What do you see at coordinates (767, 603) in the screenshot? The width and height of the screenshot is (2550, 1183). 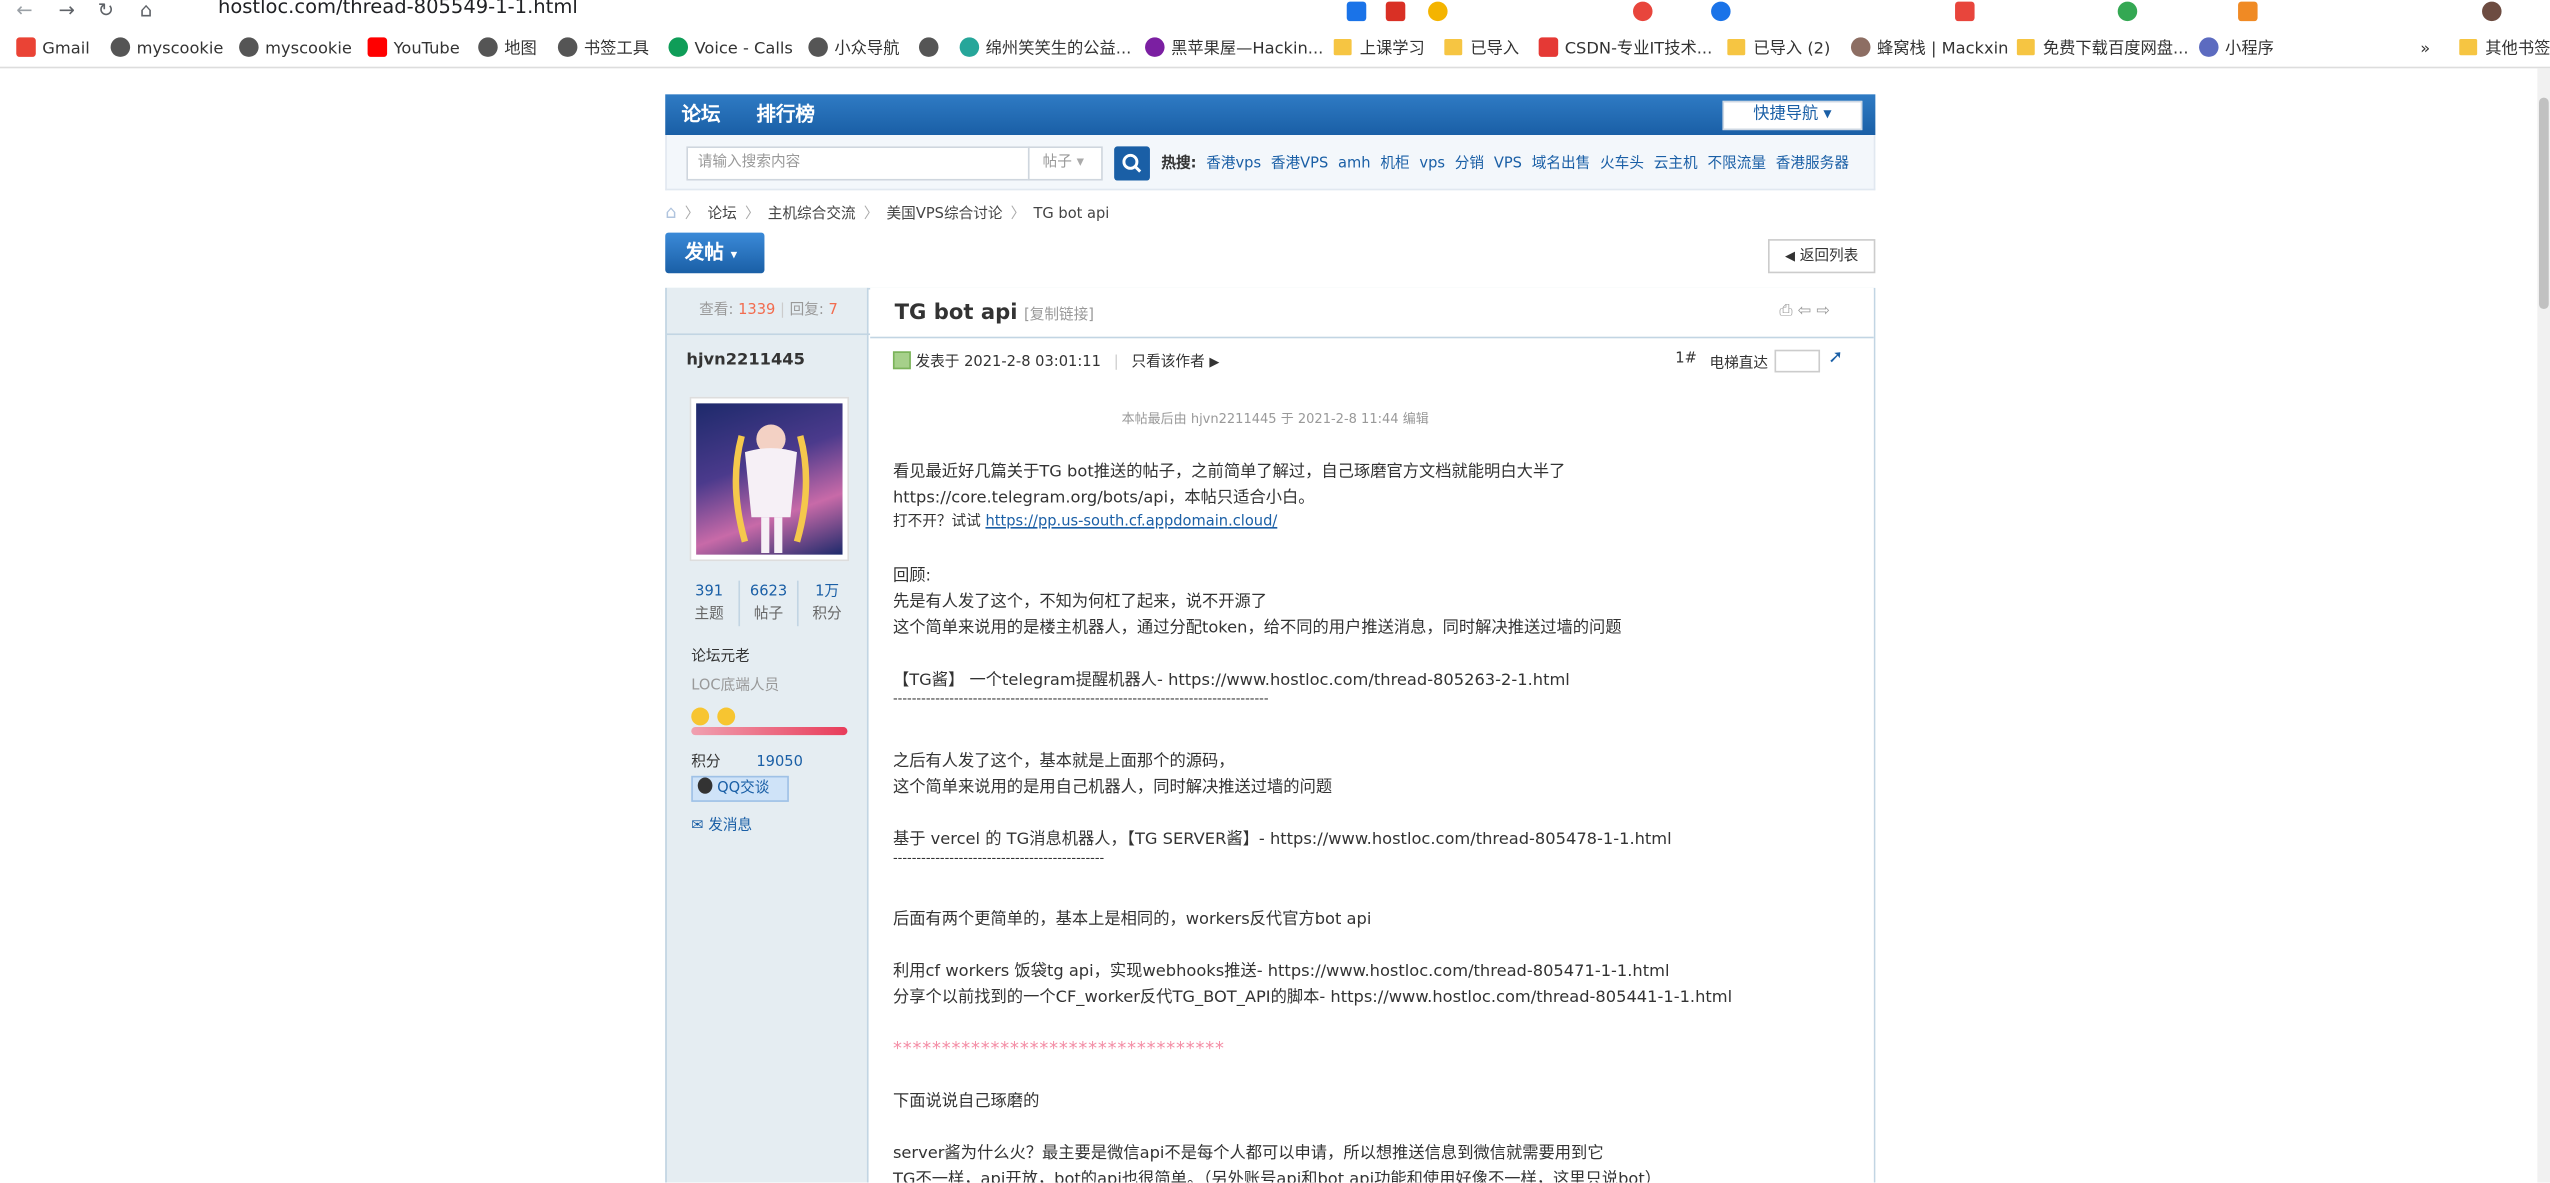 I see `author-posts: 6623 帖子` at bounding box center [767, 603].